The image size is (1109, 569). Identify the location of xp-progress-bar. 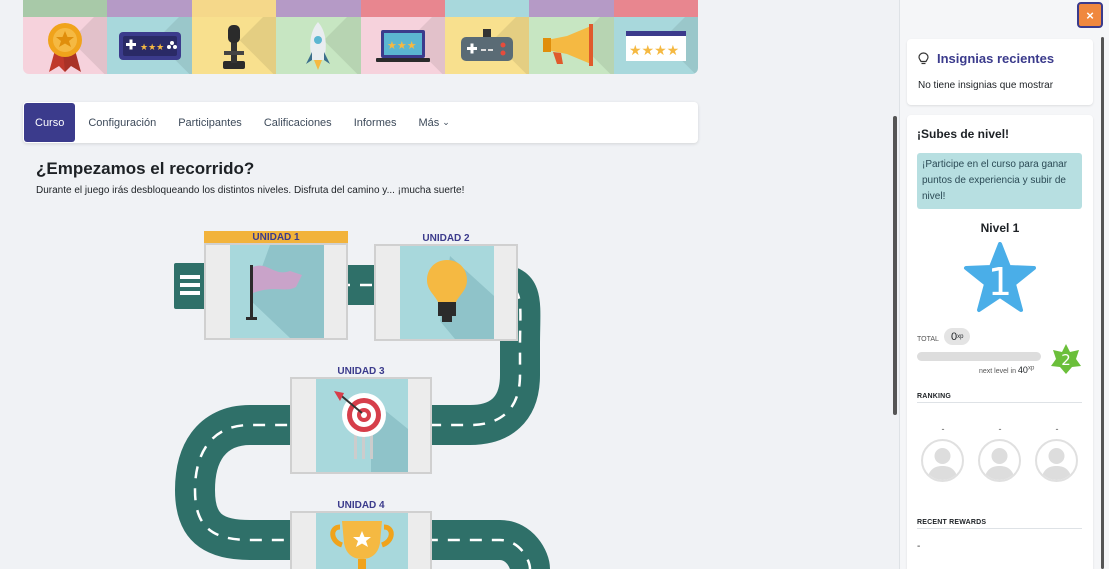
(979, 356).